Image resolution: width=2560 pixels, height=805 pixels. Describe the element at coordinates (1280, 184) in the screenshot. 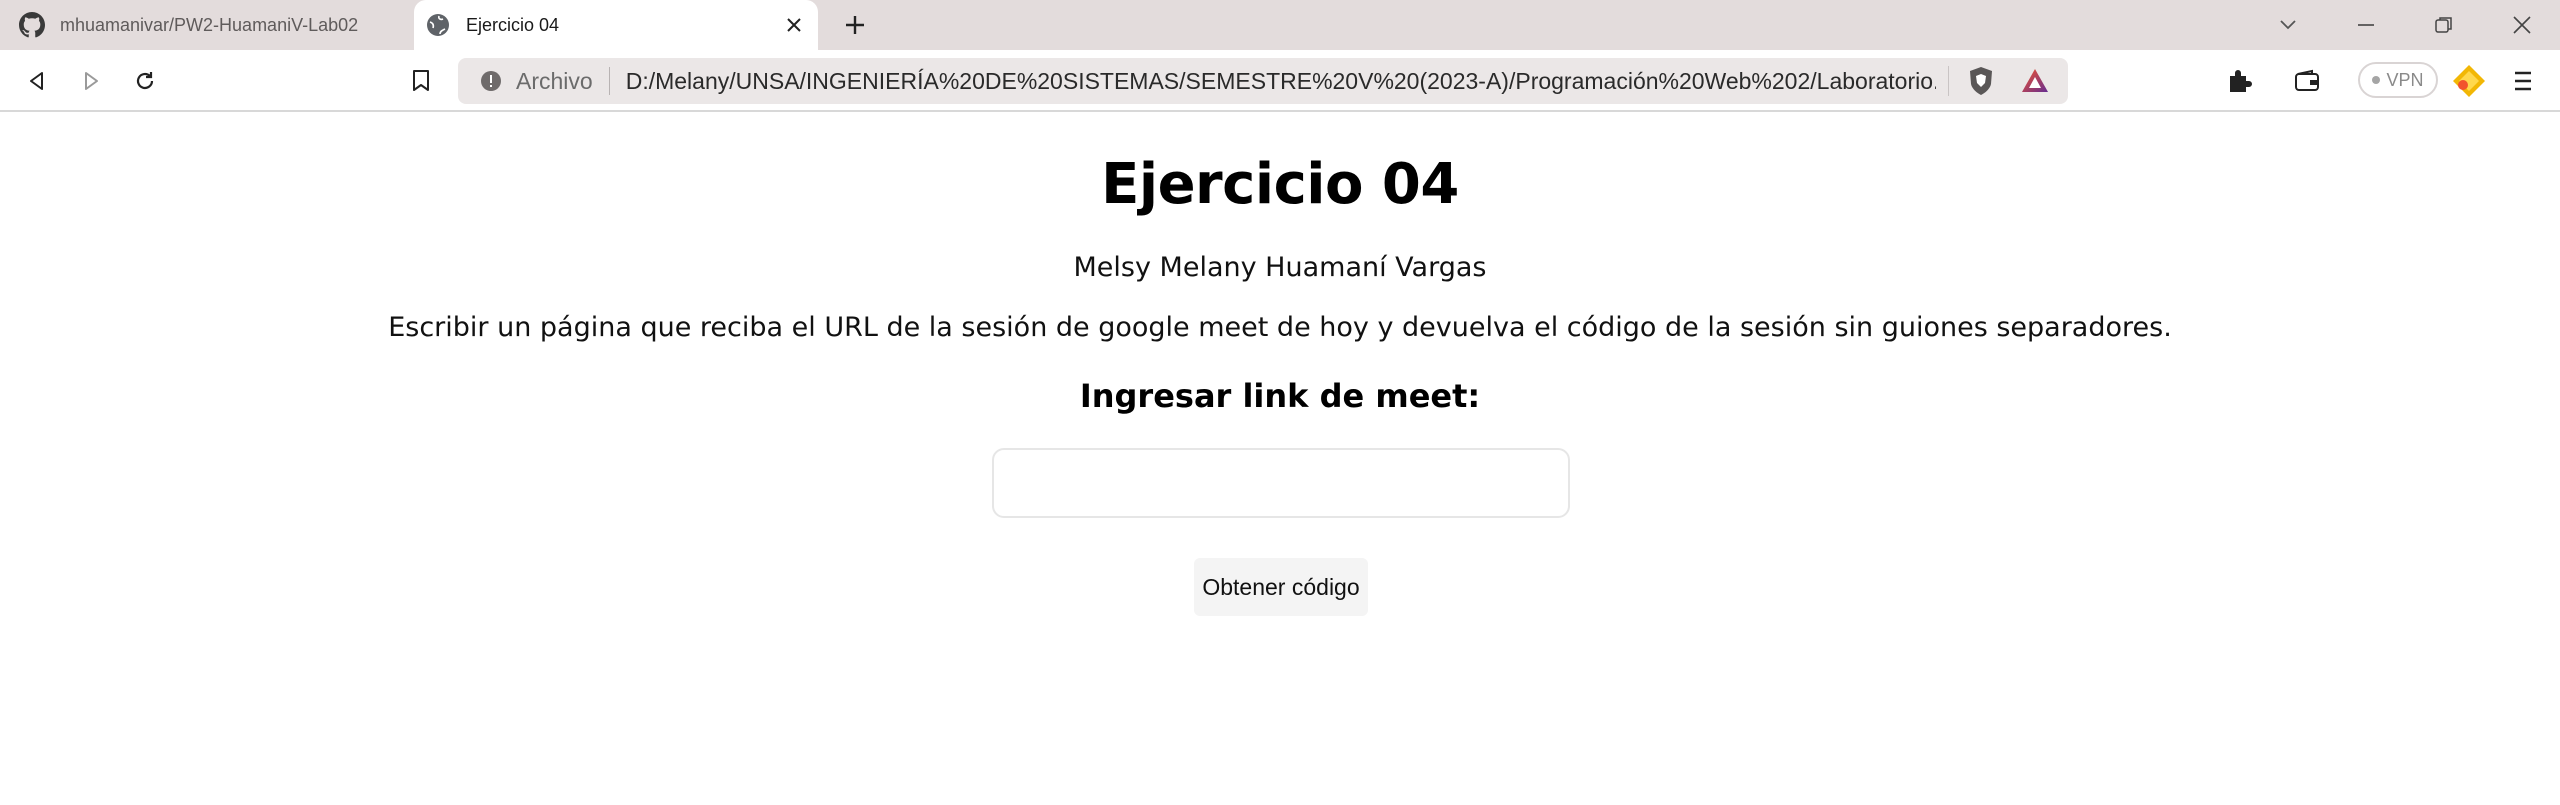

I see `page-title: Ejercicio 04` at that location.